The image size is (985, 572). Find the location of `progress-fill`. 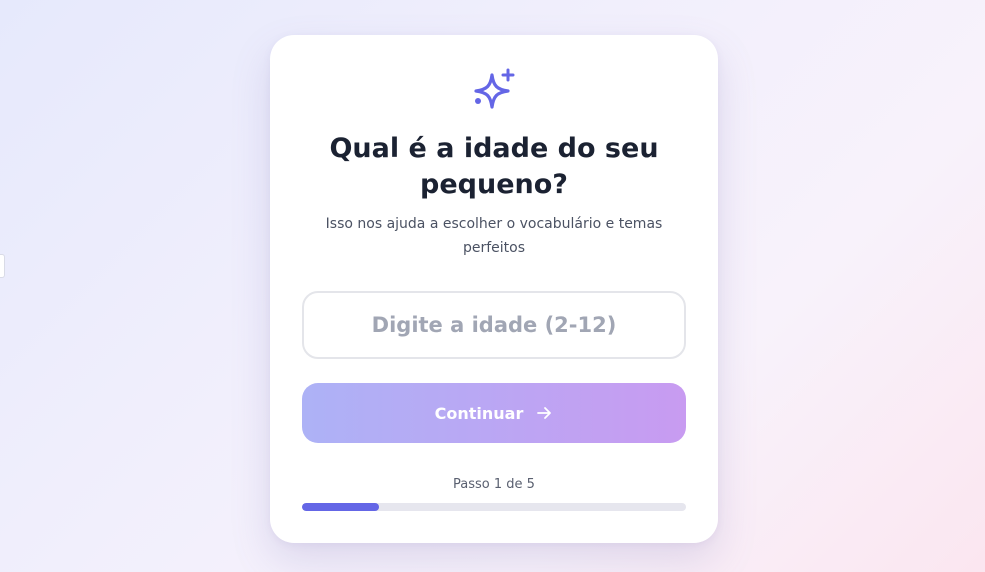

progress-fill is located at coordinates (340, 507).